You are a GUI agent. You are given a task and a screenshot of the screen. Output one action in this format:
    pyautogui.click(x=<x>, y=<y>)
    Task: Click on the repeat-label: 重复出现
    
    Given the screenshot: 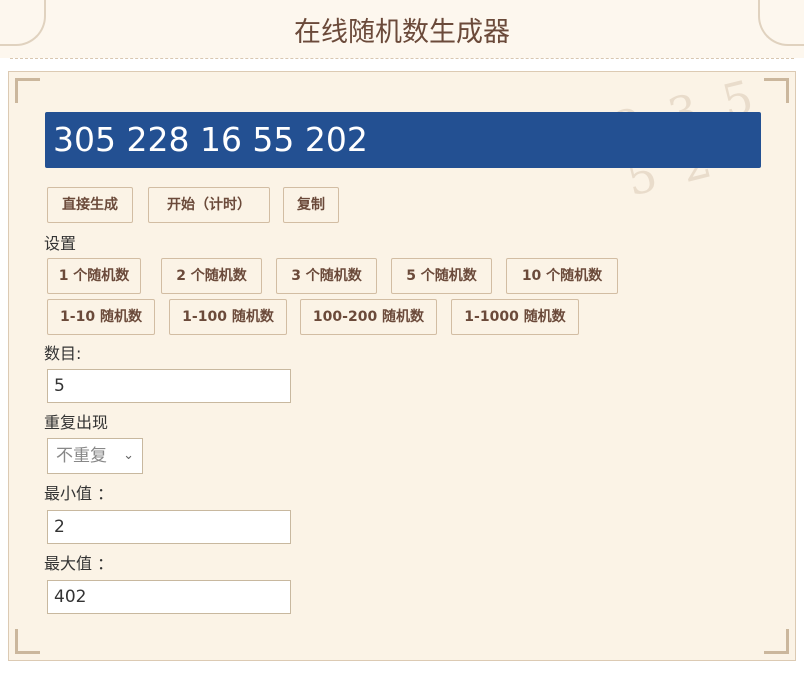 What is the action you would take?
    pyautogui.click(x=76, y=422)
    